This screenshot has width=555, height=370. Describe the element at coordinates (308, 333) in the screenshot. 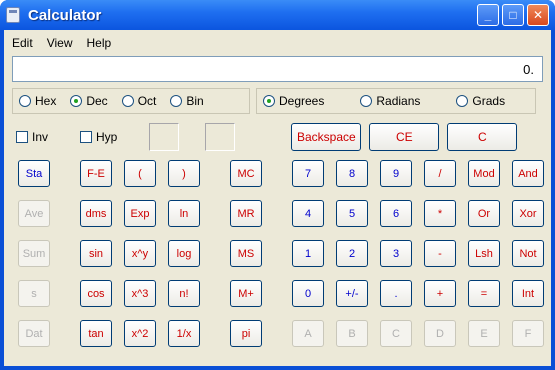

I see `hex-a-button: A` at that location.